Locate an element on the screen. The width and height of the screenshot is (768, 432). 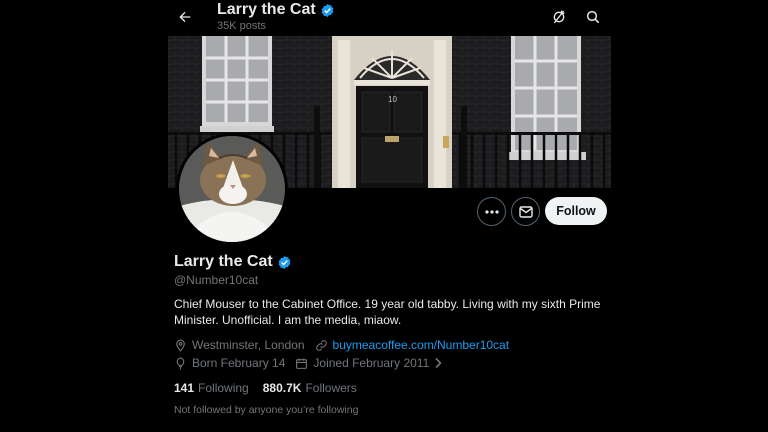
profile-name: Larry the Cat is located at coordinates (233, 262).